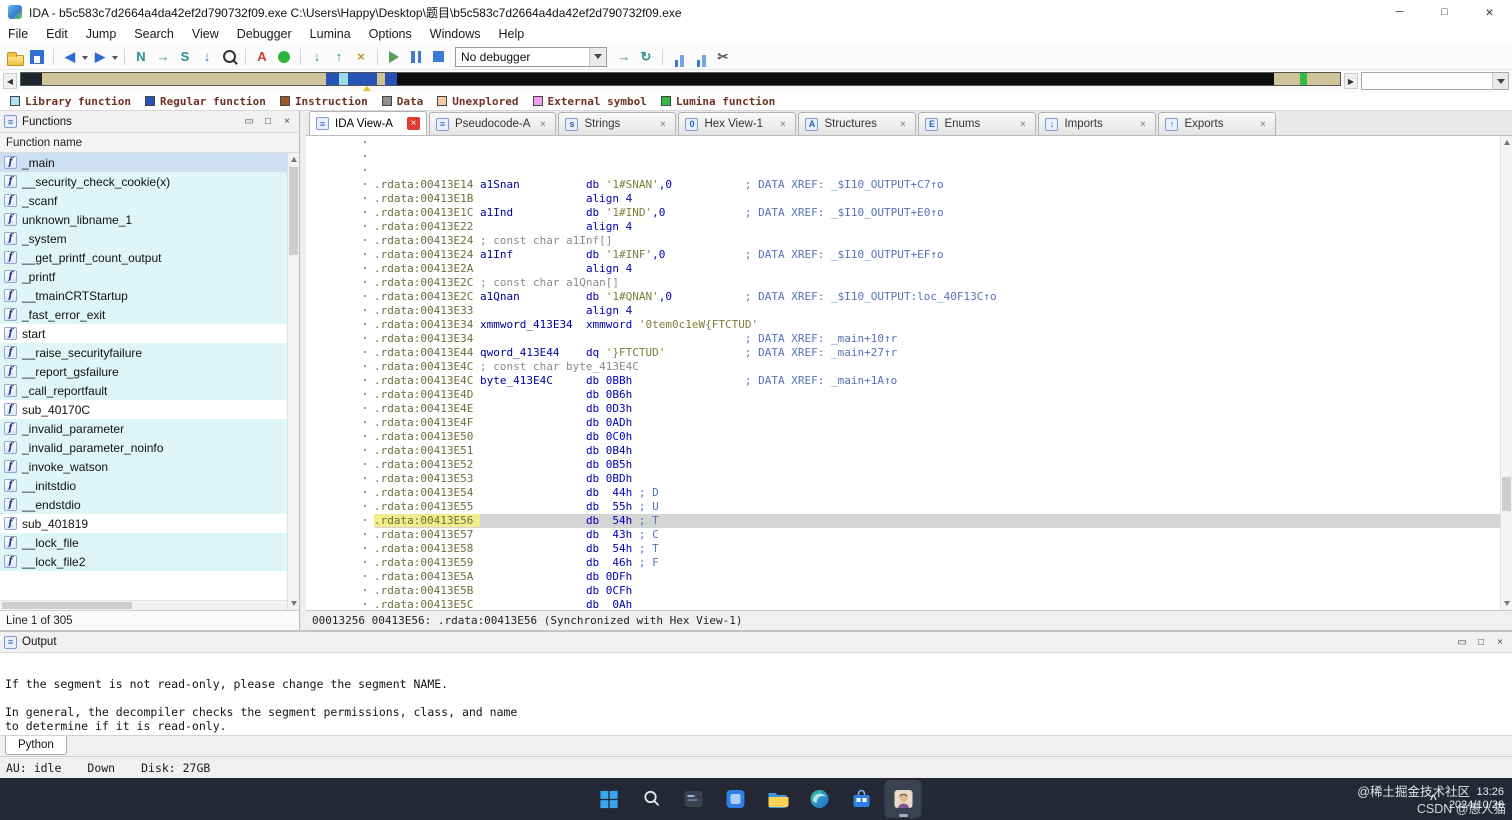  What do you see at coordinates (143, 333) in the screenshot?
I see `function-row: f start` at bounding box center [143, 333].